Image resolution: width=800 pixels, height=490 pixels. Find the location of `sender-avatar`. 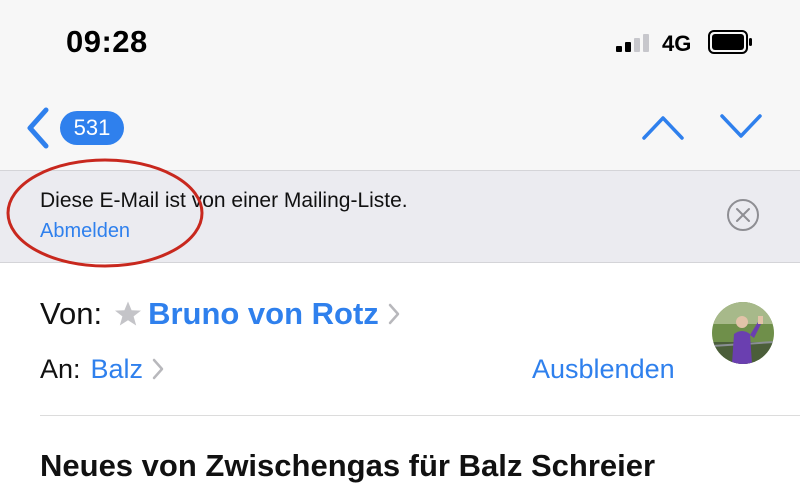

sender-avatar is located at coordinates (743, 333).